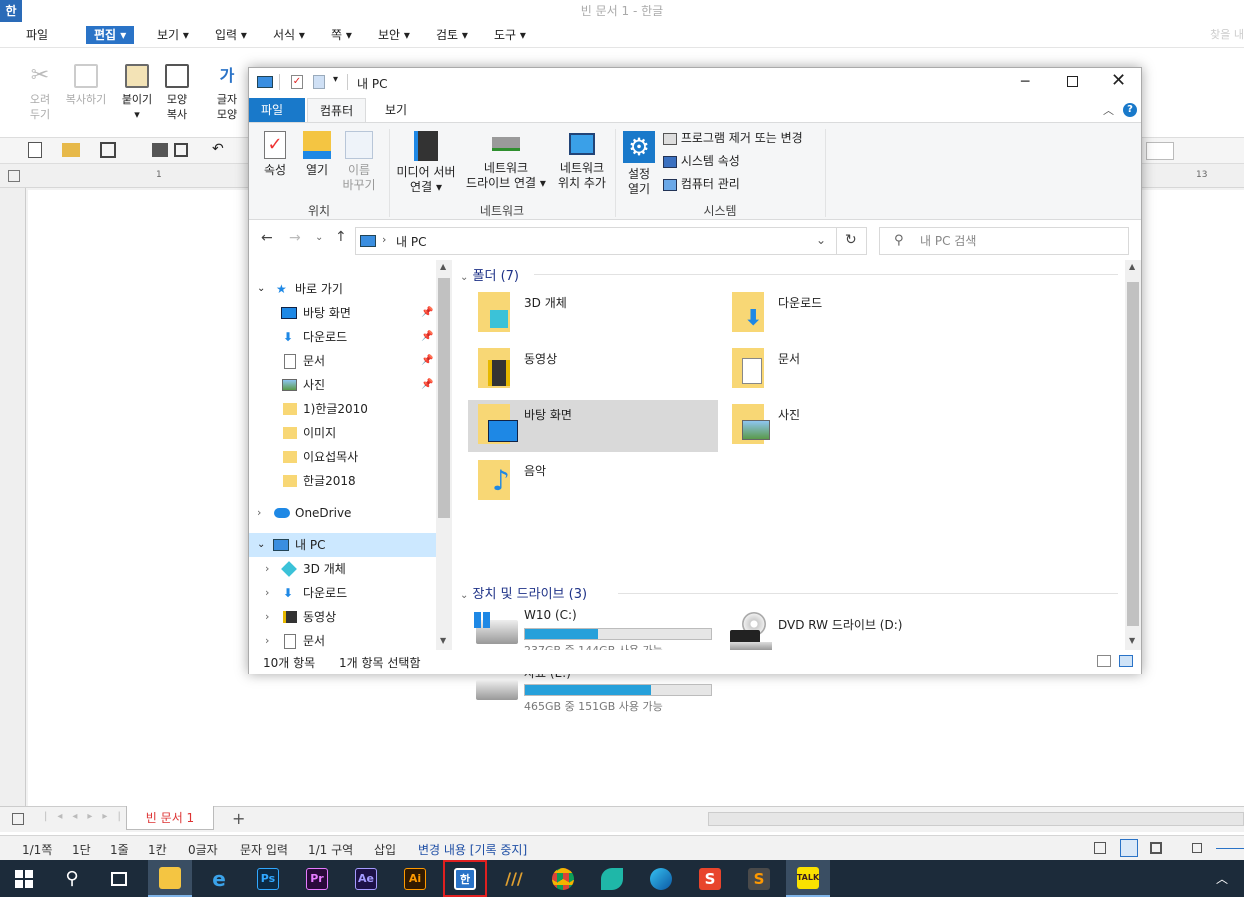 This screenshot has width=1244, height=897. What do you see at coordinates (219, 878) in the screenshot?
I see `taskbar-ie: e` at bounding box center [219, 878].